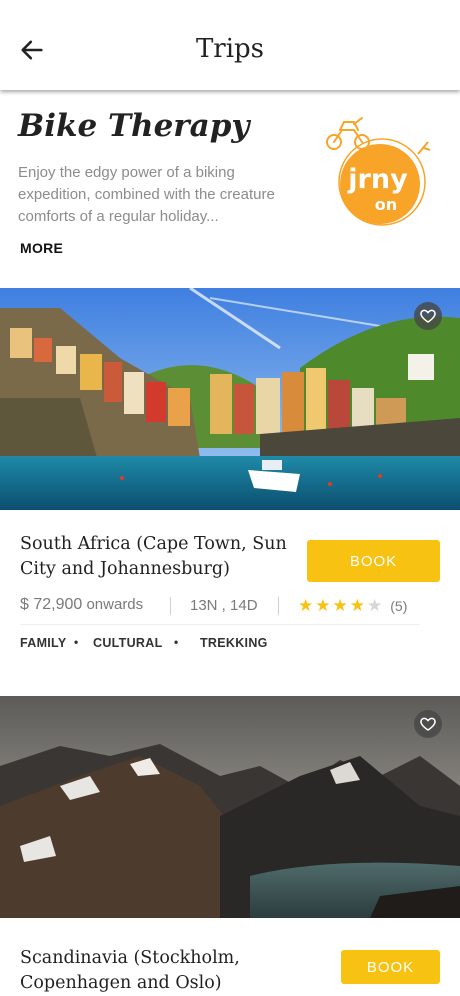 The image size is (460, 996). Describe the element at coordinates (51, 604) in the screenshot. I see `price-amount: $ 72,900` at that location.